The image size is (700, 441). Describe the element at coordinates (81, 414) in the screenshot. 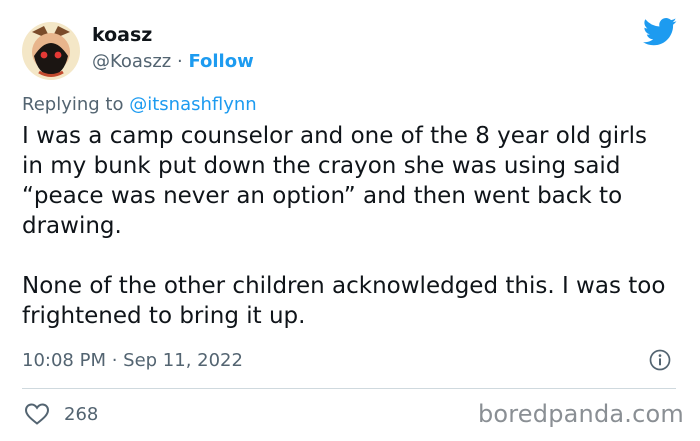

I see `like-count: 268` at that location.